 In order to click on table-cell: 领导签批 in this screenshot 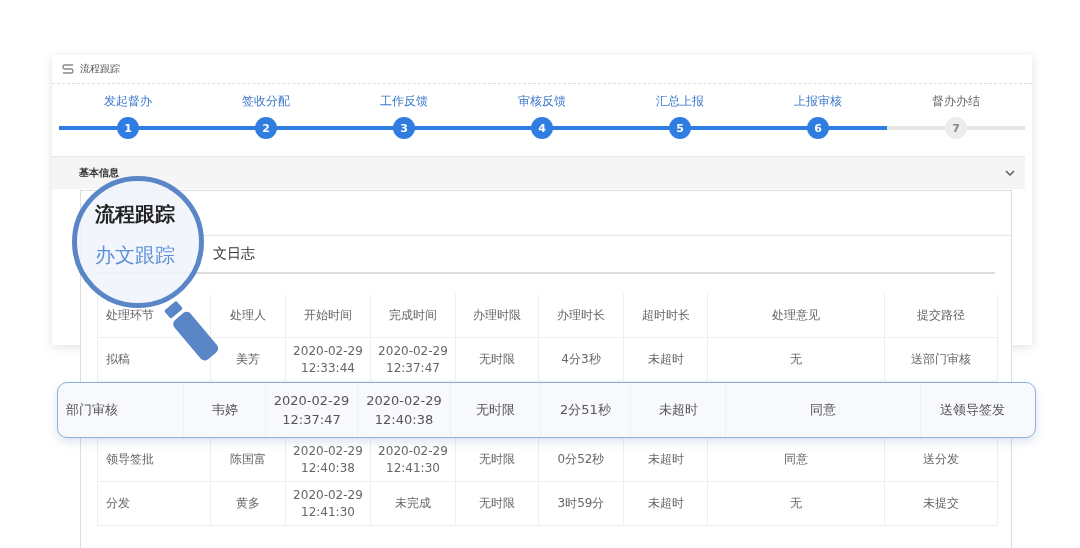, I will do `click(154, 460)`.